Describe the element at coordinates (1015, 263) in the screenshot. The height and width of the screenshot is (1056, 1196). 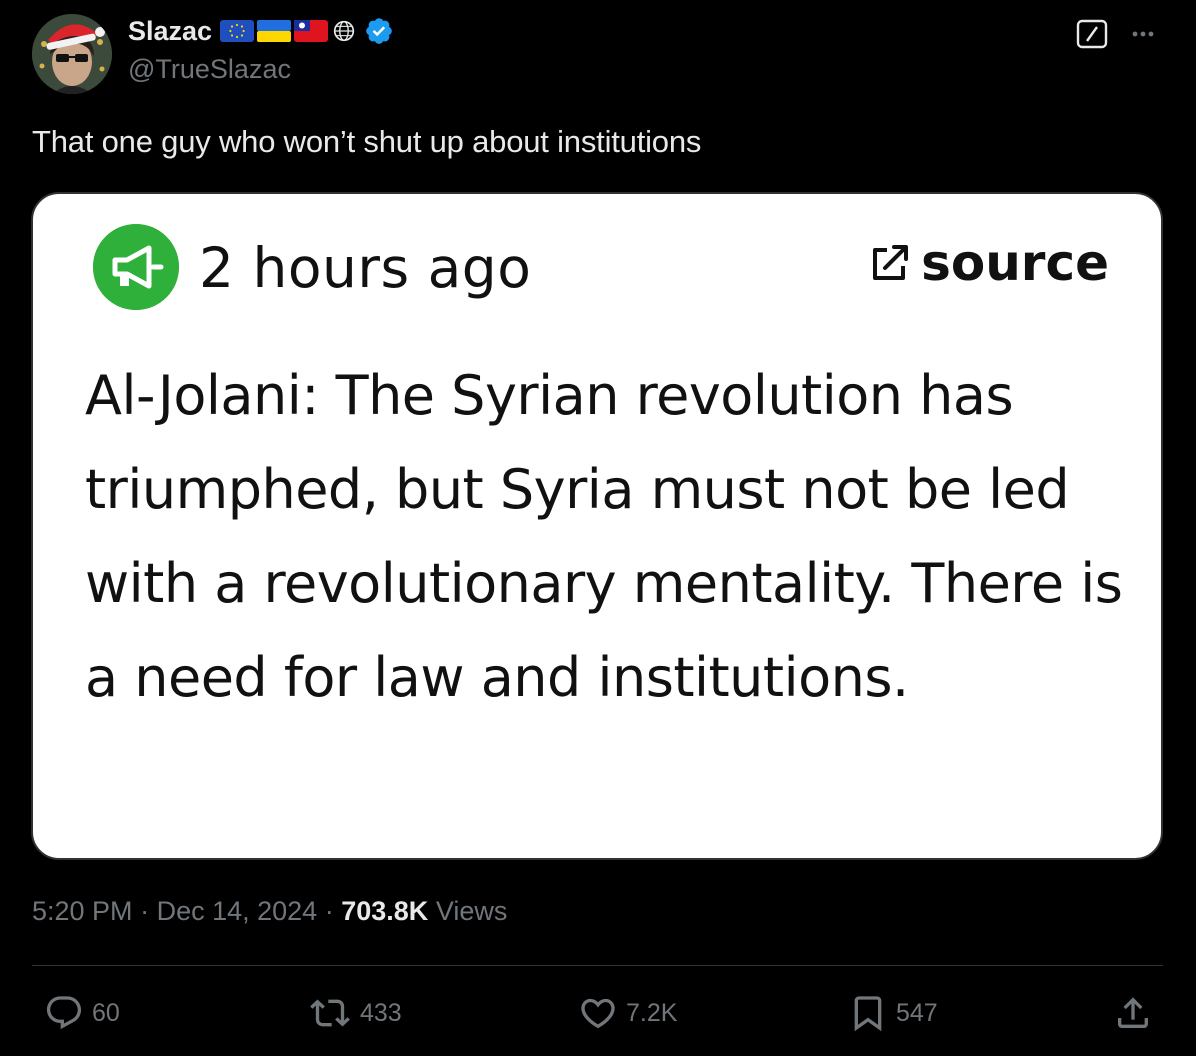
I see `card-source-label: source` at that location.